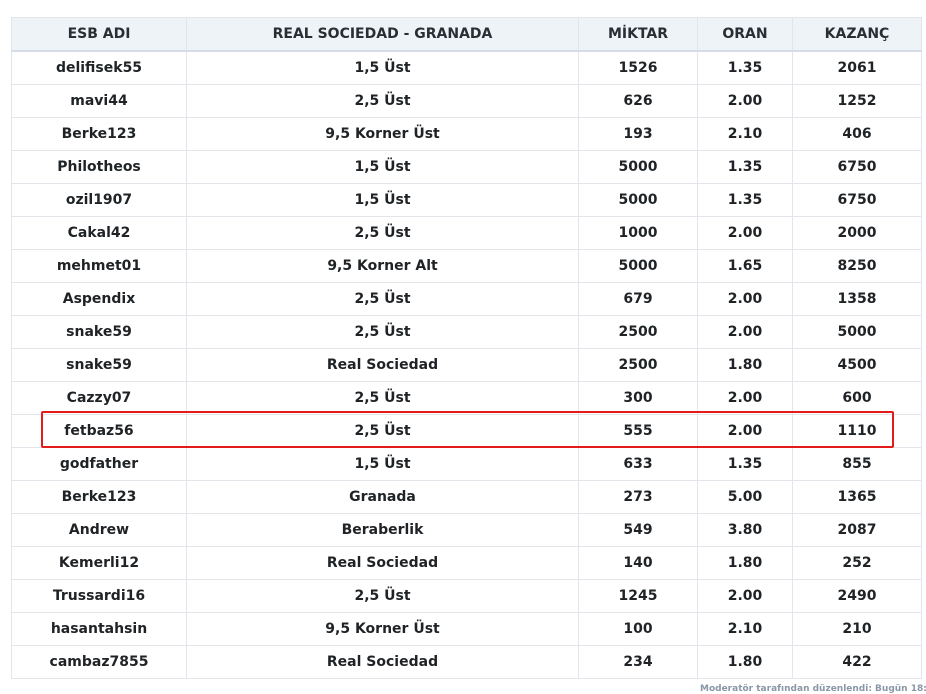  I want to click on cell-amount: 193, so click(638, 134).